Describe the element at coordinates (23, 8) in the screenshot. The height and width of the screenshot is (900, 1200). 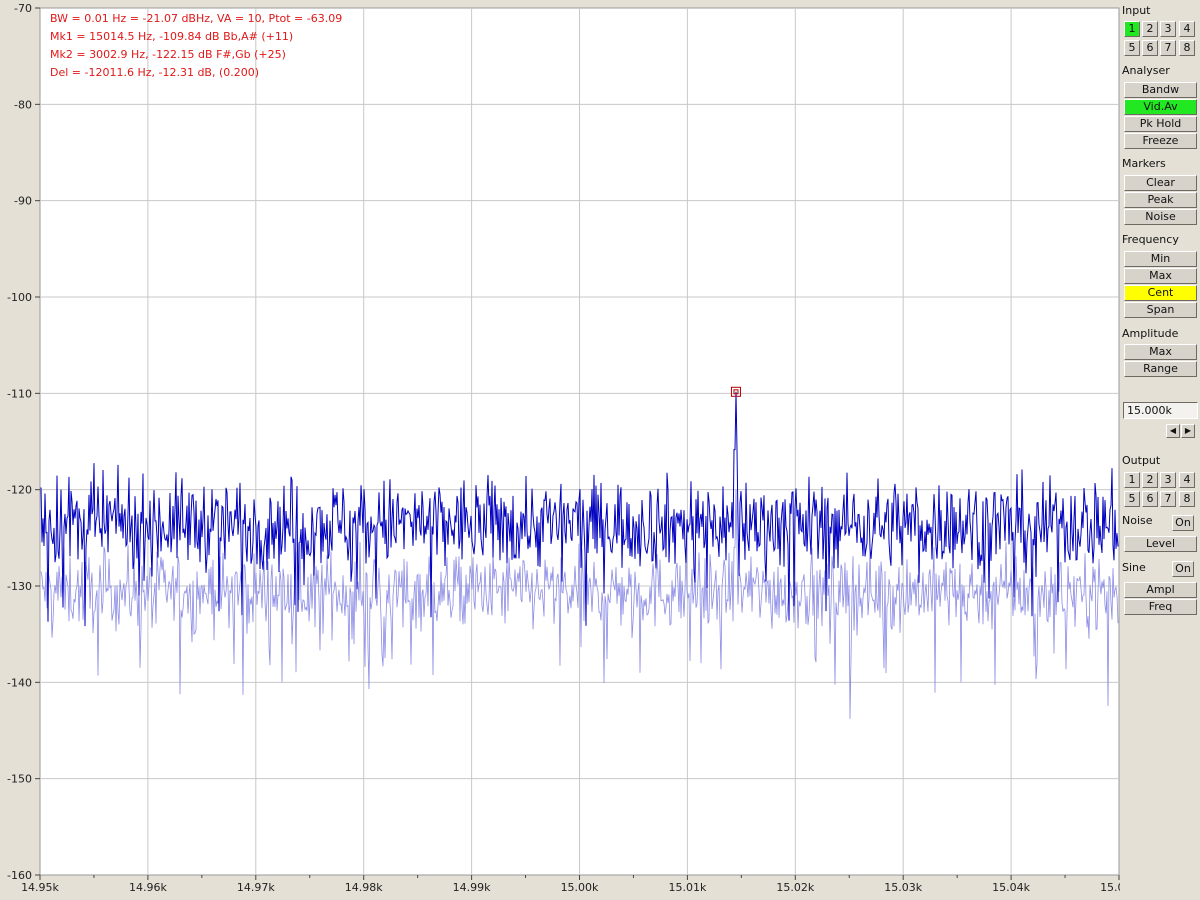
I see `y-tick-label: -70` at that location.